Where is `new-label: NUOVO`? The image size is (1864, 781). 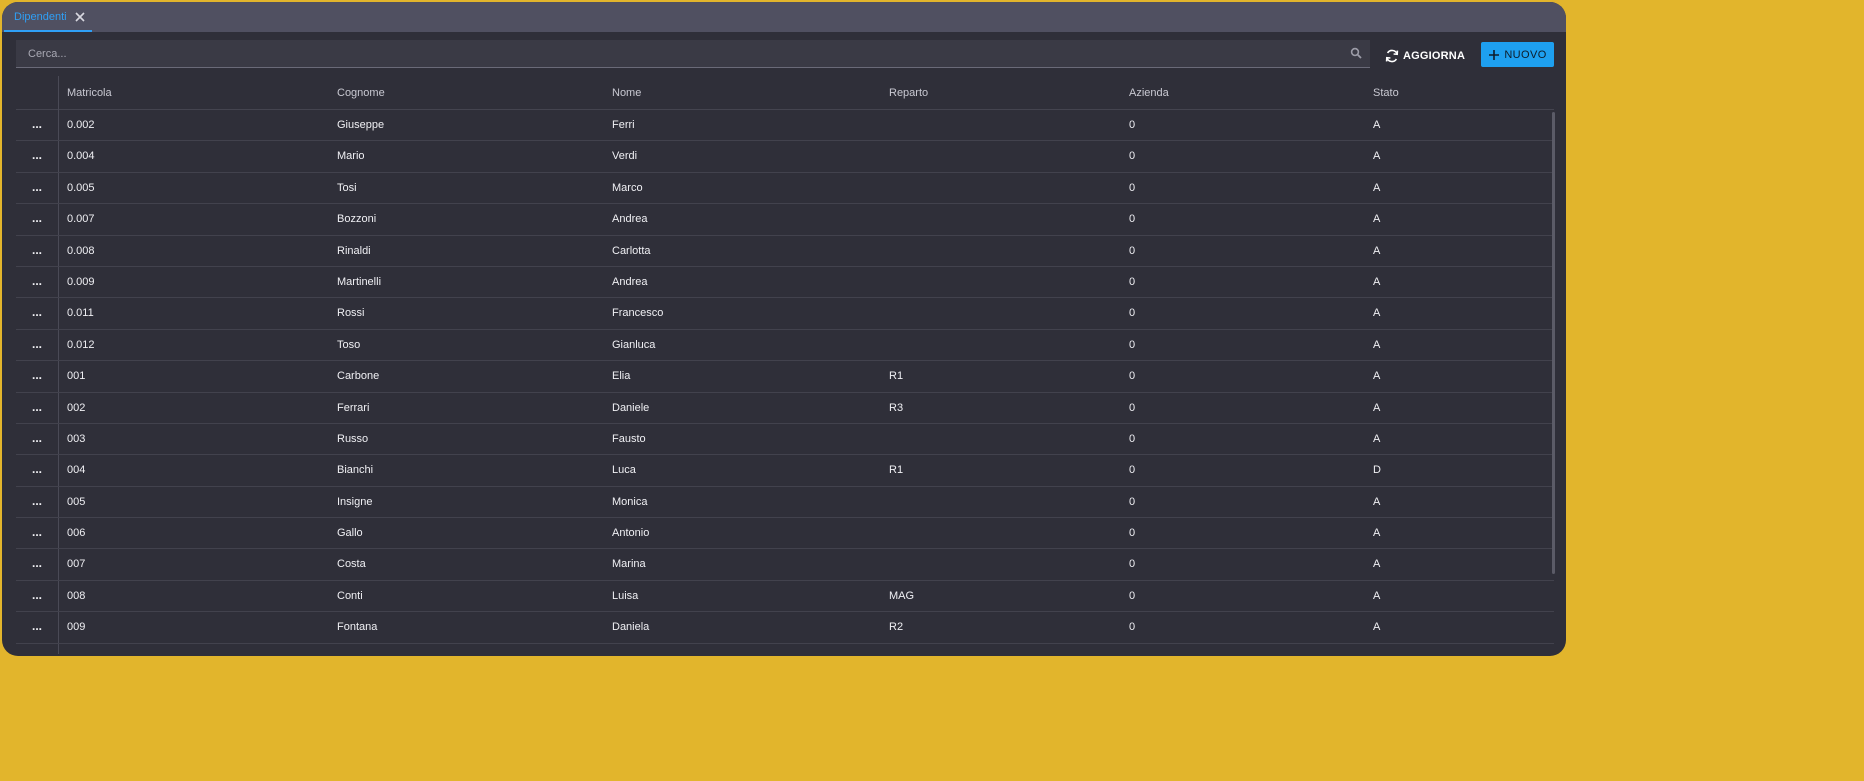 new-label: NUOVO is located at coordinates (1525, 54).